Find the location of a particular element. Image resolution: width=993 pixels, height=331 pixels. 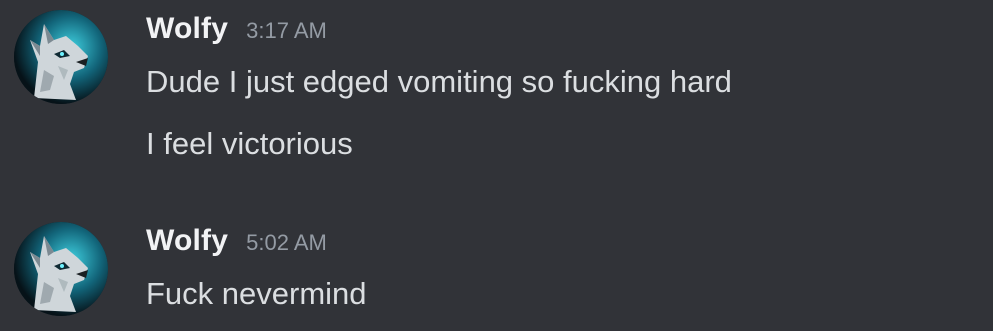

message-text: Fuck nevermind is located at coordinates (256, 293).